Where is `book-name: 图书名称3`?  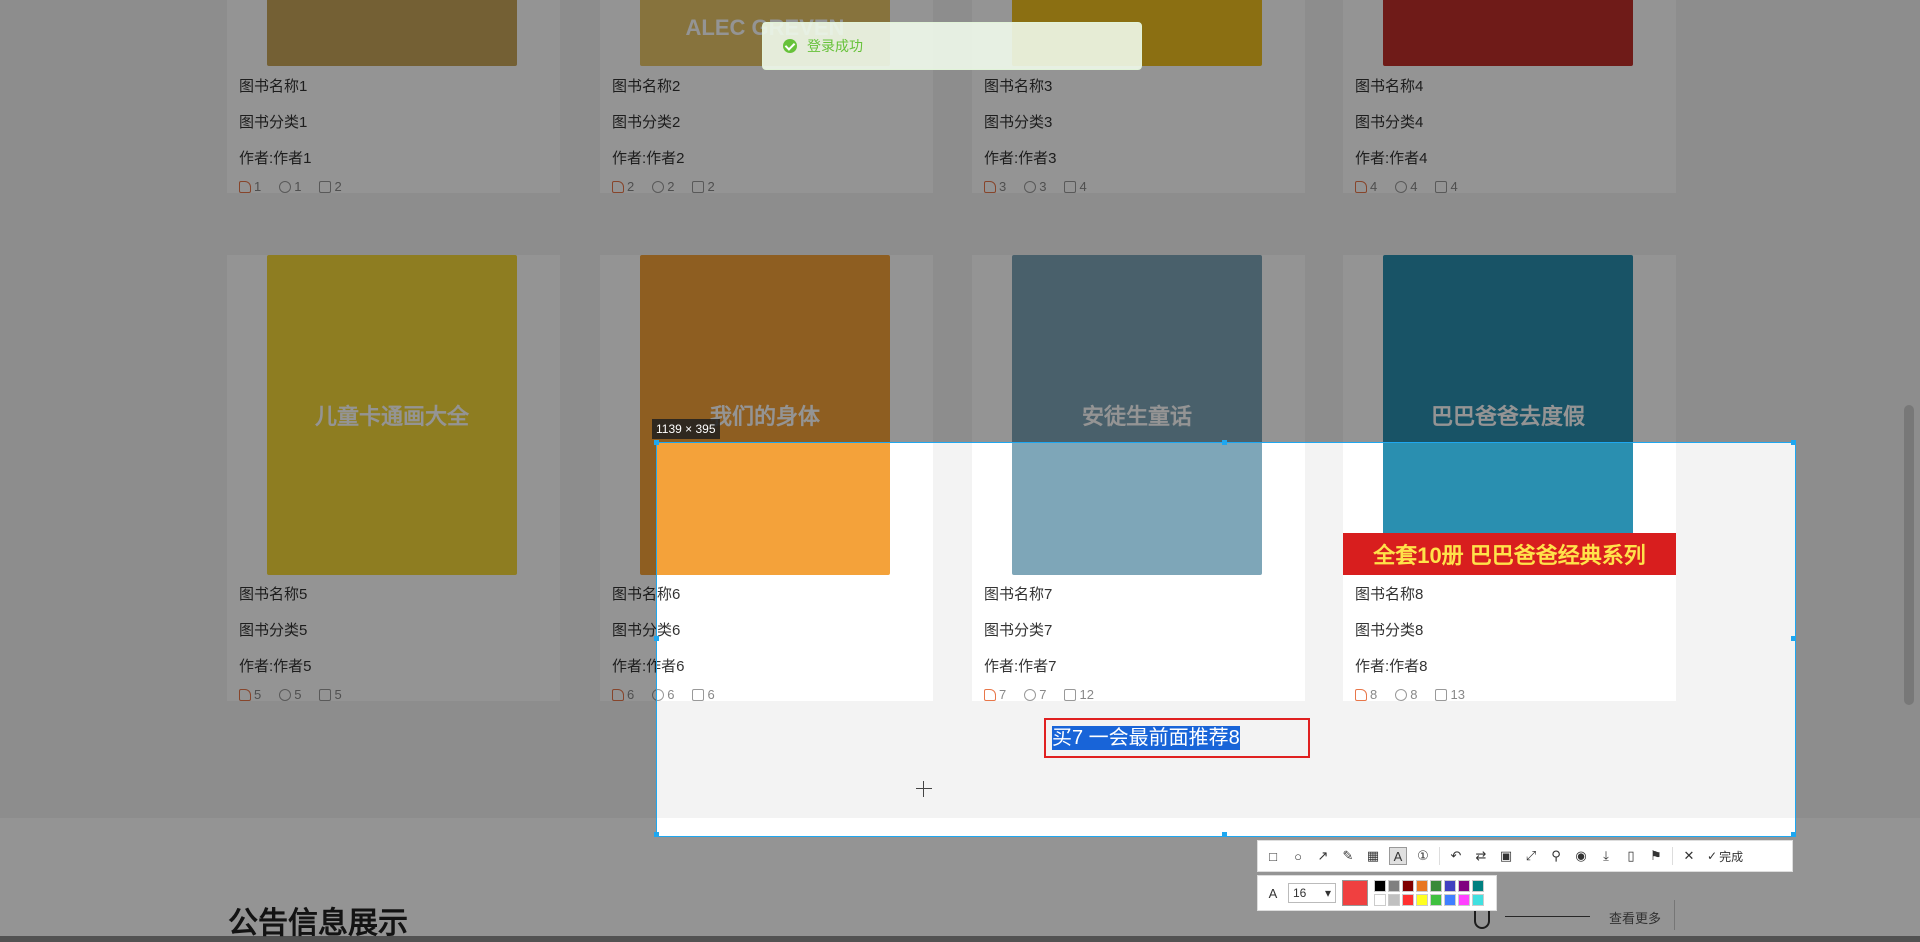
book-name: 图书名称3 is located at coordinates (1018, 85).